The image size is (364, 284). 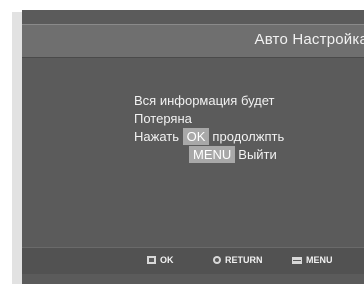 I want to click on message-line-4: MENU Выйти, so click(x=233, y=154).